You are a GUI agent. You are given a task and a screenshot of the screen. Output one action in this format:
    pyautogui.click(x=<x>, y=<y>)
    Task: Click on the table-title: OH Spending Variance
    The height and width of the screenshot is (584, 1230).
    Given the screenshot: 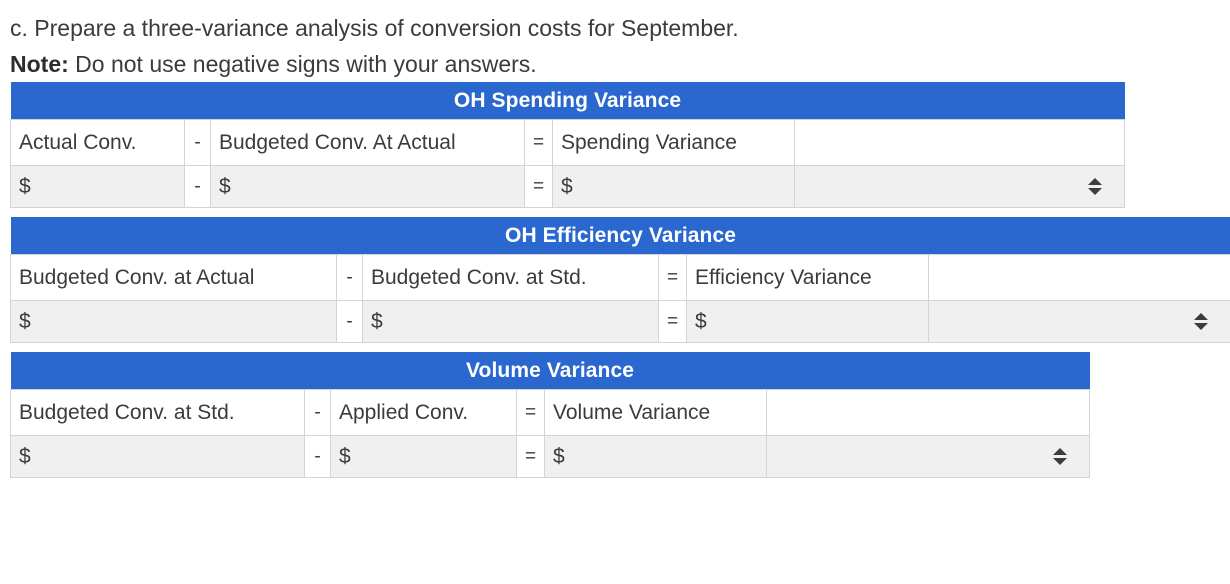 What is the action you would take?
    pyautogui.click(x=567, y=101)
    